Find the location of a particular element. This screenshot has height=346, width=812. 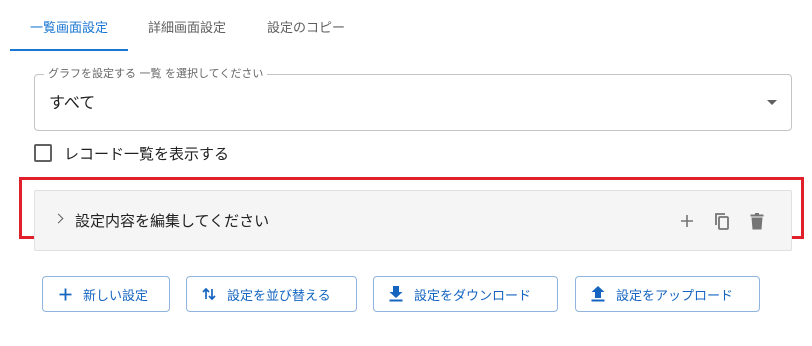

delete-icon is located at coordinates (757, 221).